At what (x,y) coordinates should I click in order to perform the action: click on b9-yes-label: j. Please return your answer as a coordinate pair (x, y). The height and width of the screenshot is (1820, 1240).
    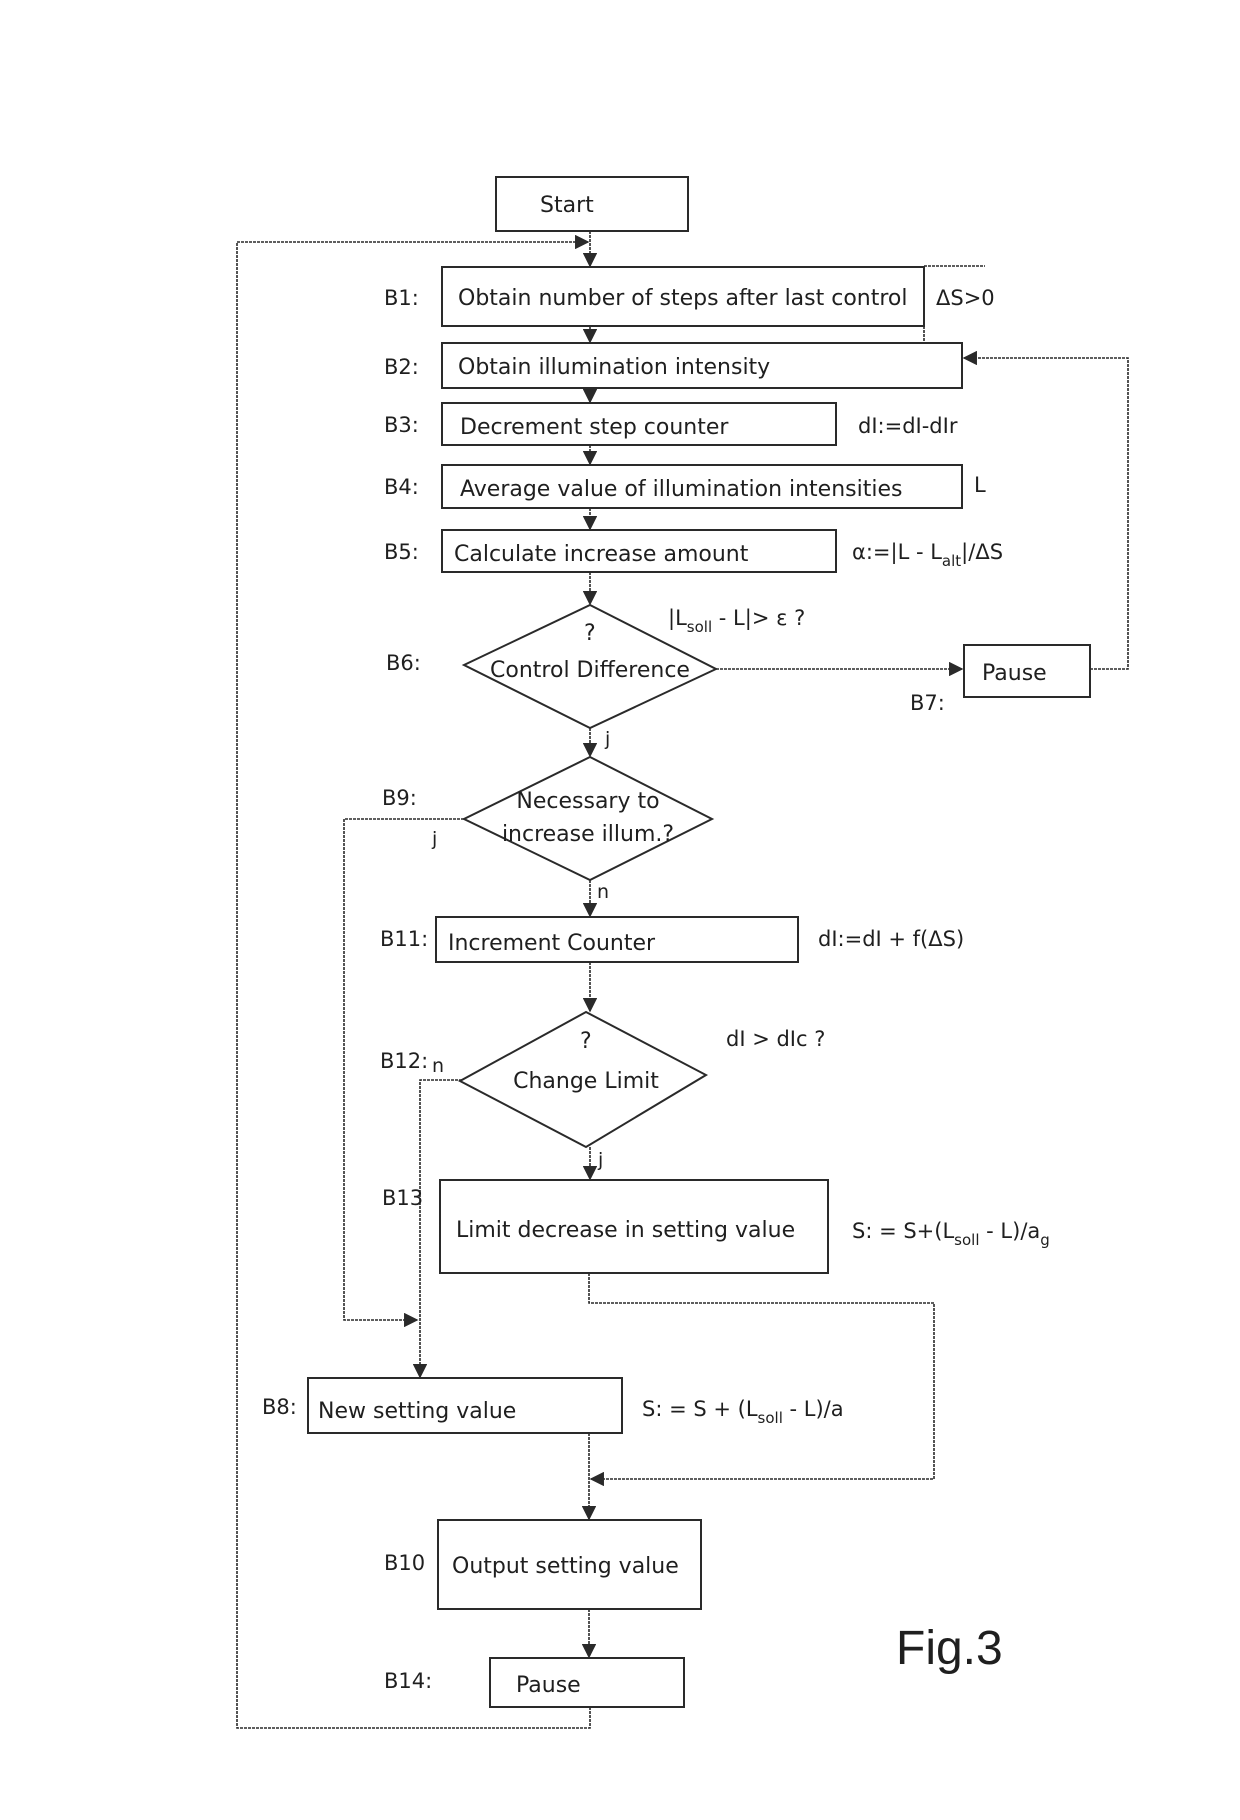
    Looking at the image, I should click on (434, 839).